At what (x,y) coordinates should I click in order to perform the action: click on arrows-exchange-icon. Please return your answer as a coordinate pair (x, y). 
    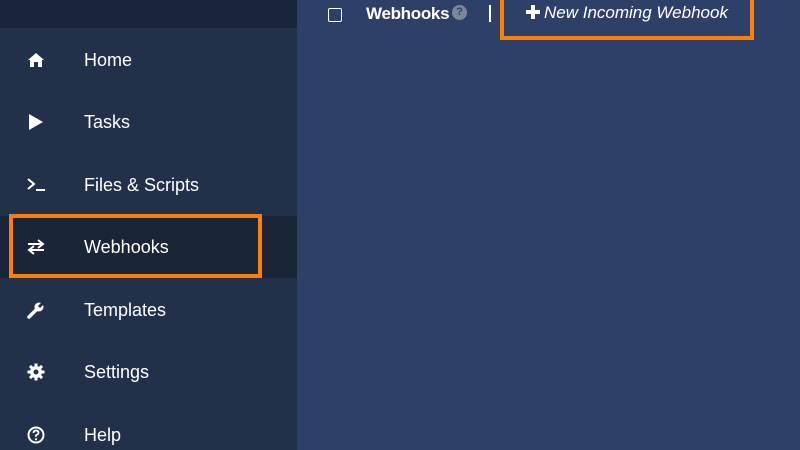
    Looking at the image, I should click on (36, 247).